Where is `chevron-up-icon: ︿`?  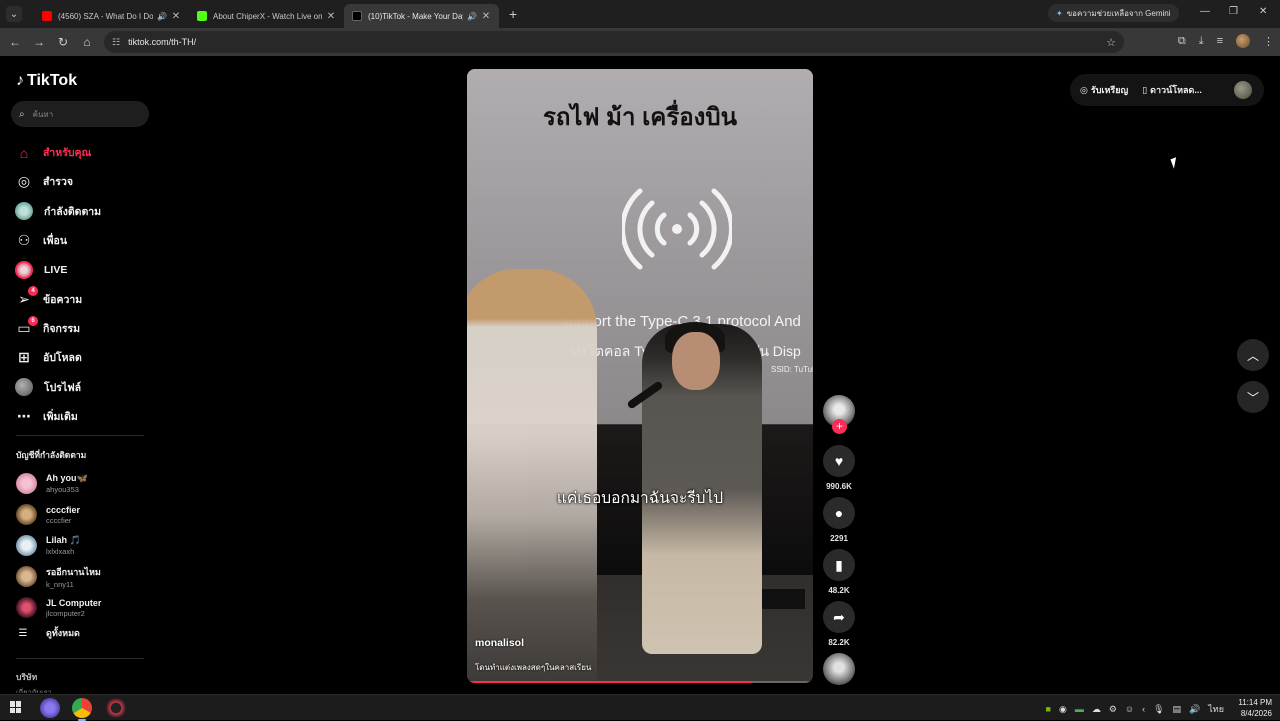 chevron-up-icon: ︿ is located at coordinates (1252, 355).